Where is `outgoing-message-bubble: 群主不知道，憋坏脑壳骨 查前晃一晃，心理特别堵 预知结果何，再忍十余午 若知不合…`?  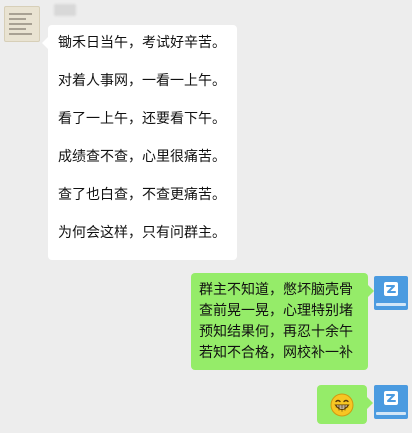
outgoing-message-bubble: 群主不知道，憋坏脑壳骨 查前晃一晃，心理特别堵 预知结果何，再忍十余午 若知不合… is located at coordinates (282, 321).